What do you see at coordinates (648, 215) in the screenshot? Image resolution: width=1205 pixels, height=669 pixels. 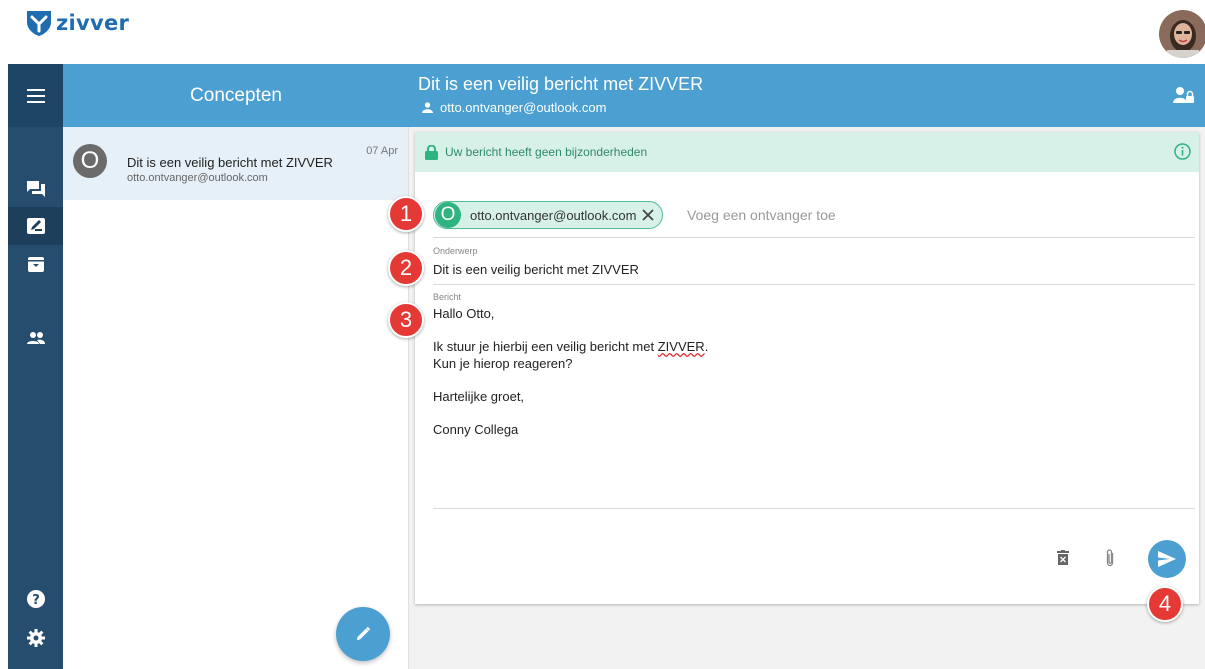 I see `remove-recipient-icon` at bounding box center [648, 215].